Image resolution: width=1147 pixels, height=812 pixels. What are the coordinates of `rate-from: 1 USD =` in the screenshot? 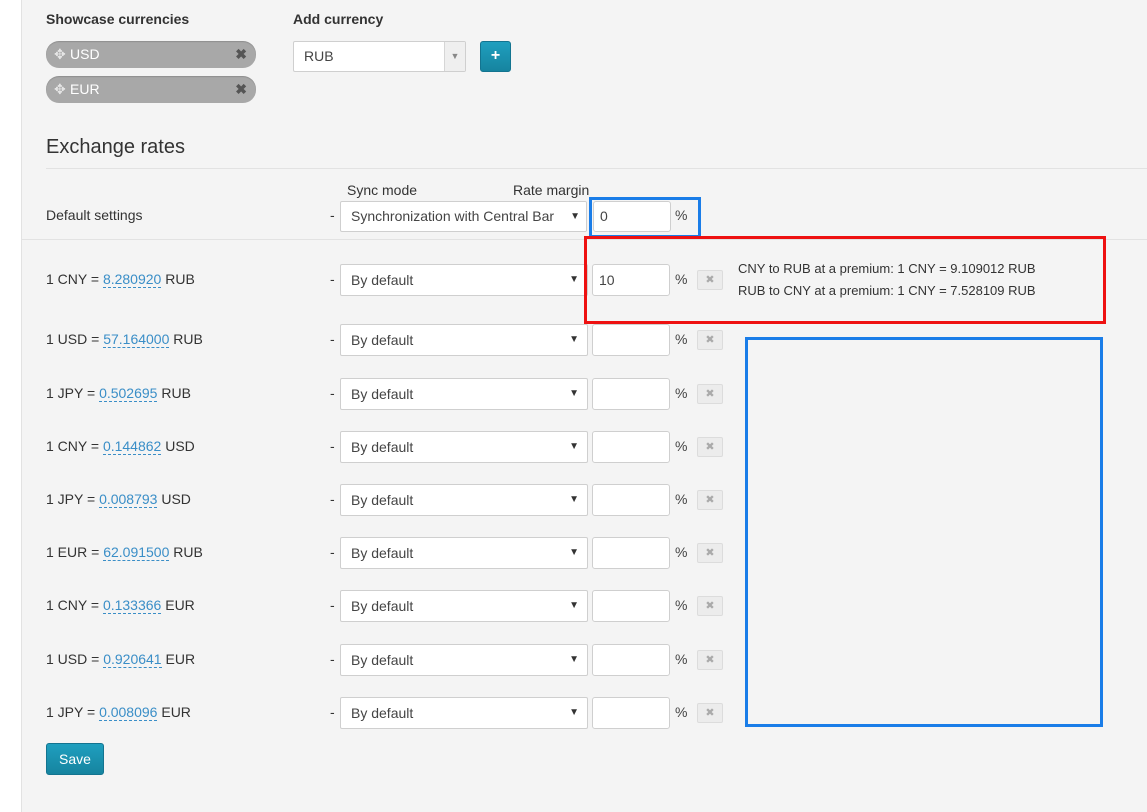 It's located at (73, 659).